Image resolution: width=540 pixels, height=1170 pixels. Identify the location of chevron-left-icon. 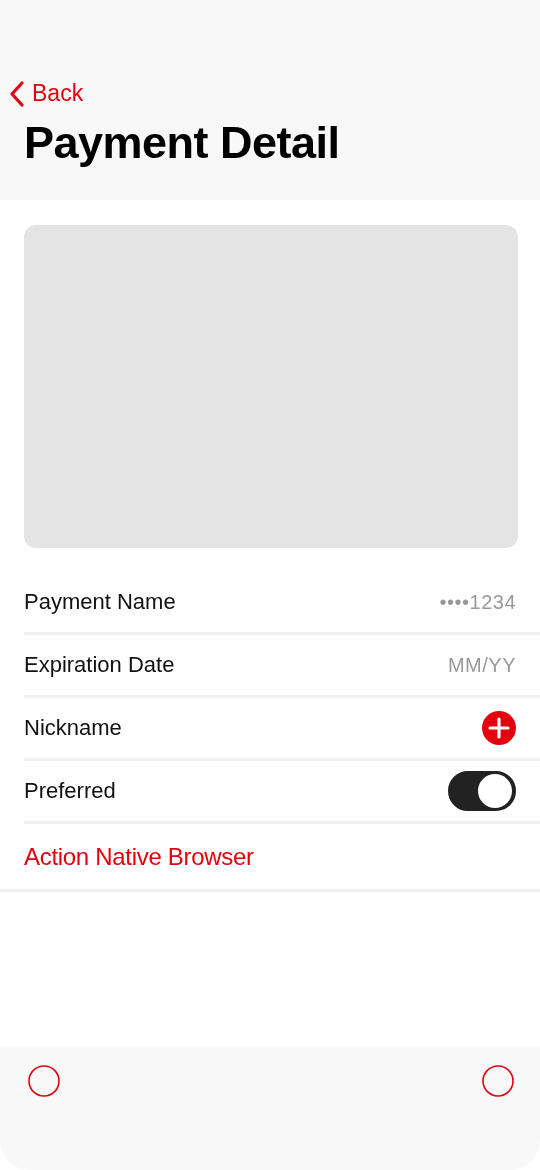
(17, 93).